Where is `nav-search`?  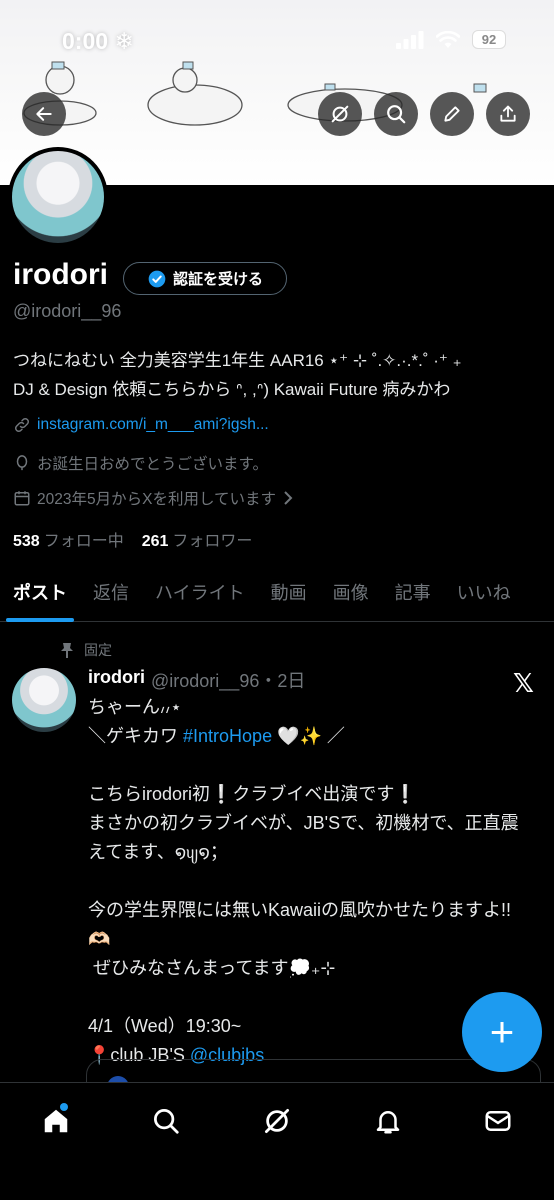
nav-search is located at coordinates (166, 1121).